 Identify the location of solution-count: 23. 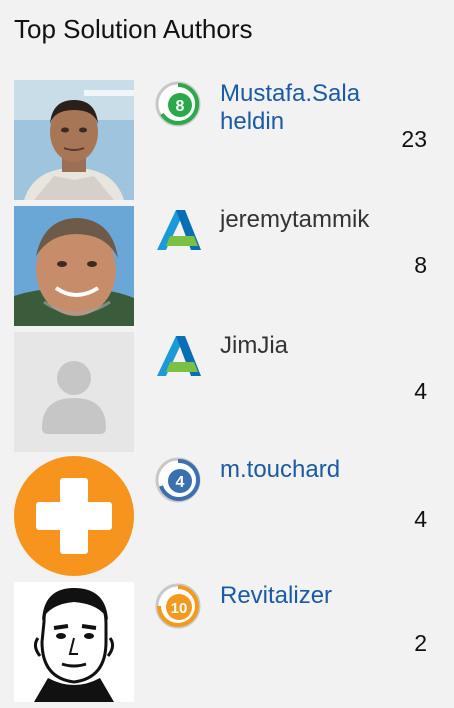
(414, 139).